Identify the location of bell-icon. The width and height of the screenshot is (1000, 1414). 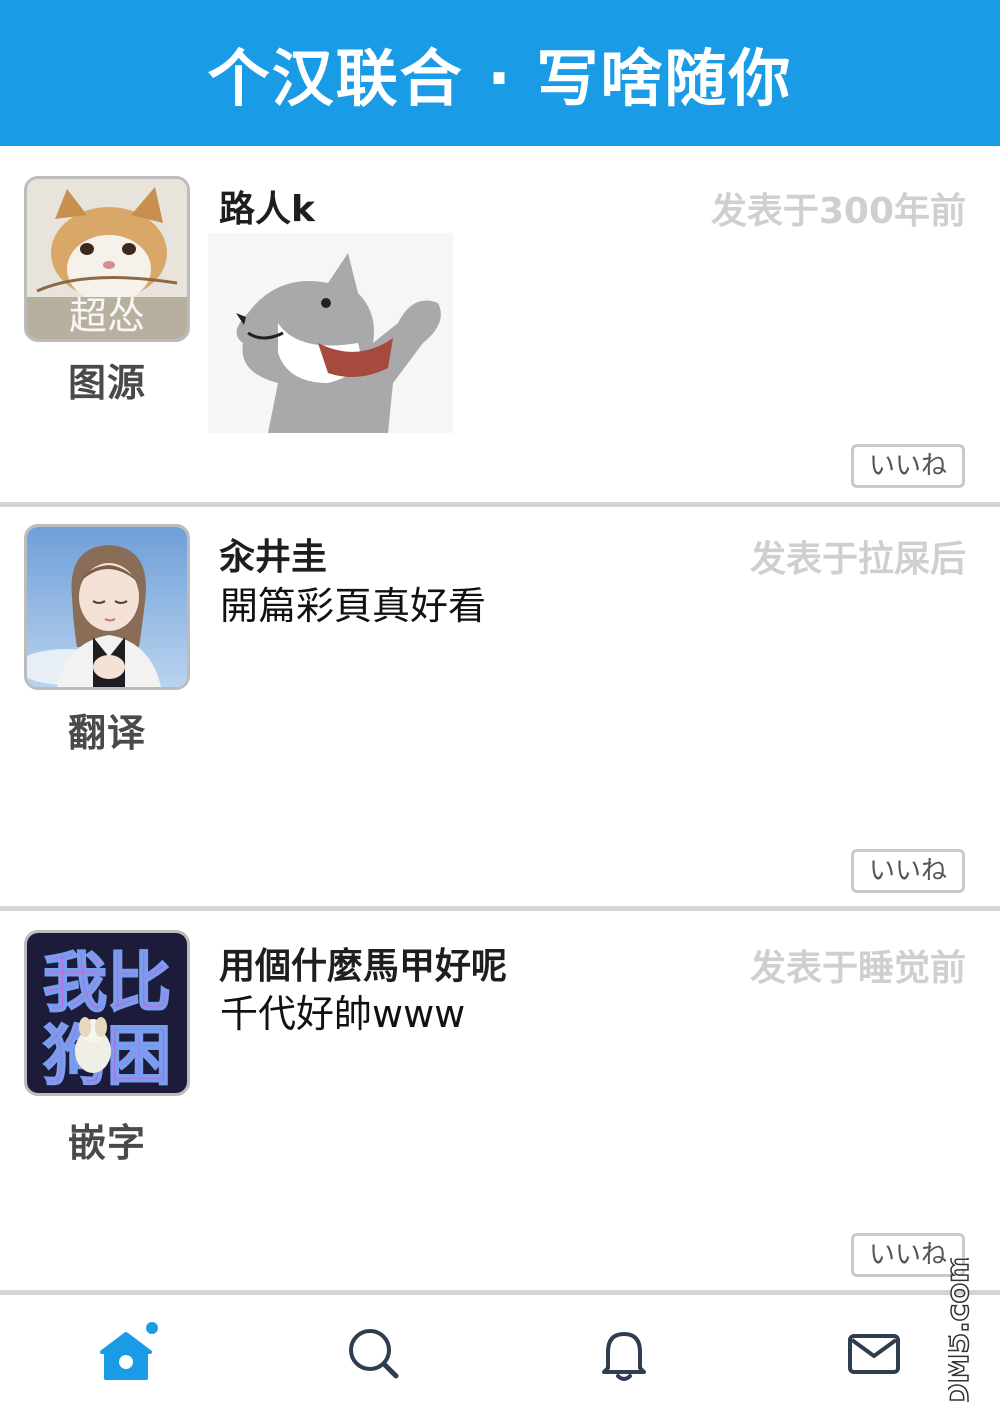
(624, 1356).